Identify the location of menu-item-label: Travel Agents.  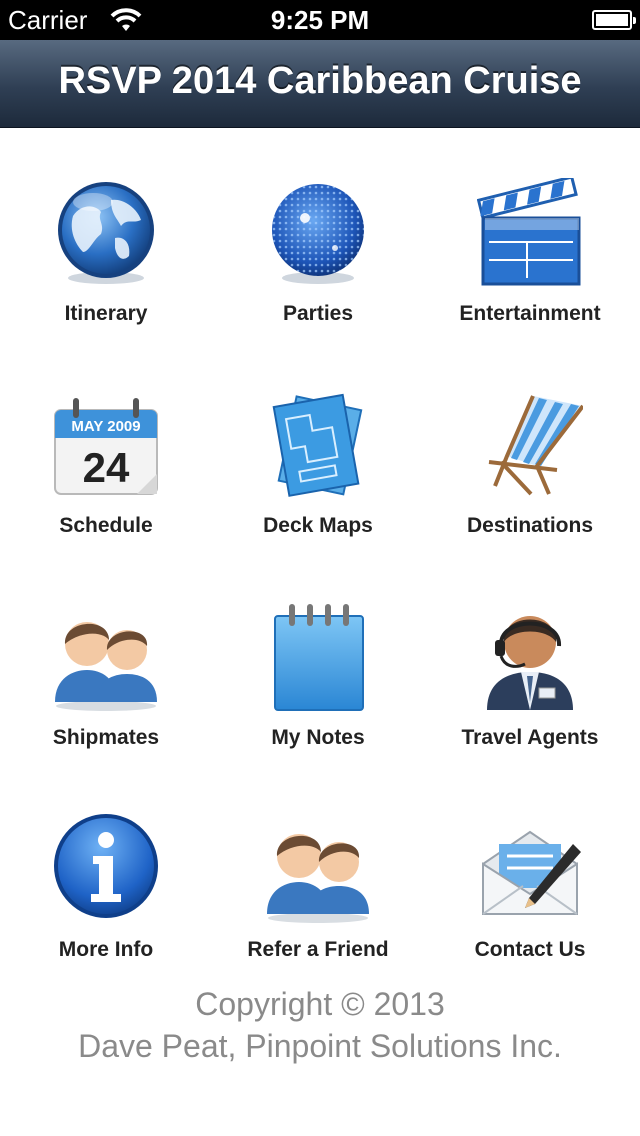
(530, 737).